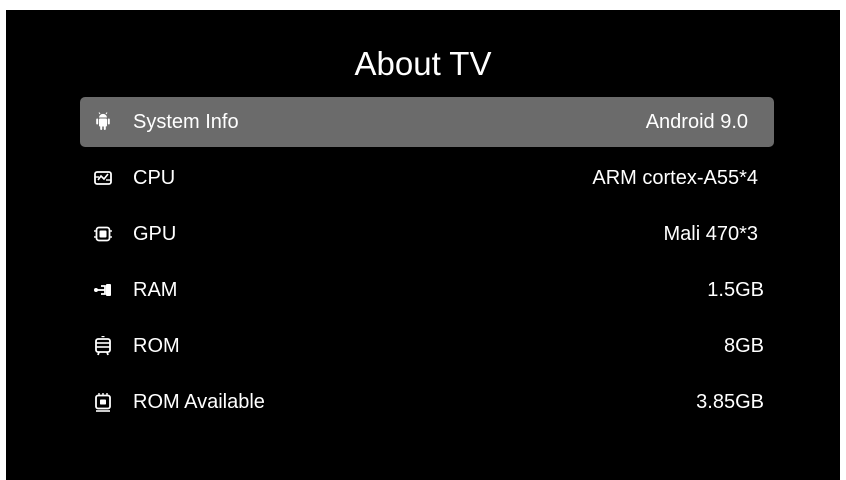 The width and height of the screenshot is (846, 480). I want to click on list-item-ram: RAM 1.5GB, so click(427, 290).